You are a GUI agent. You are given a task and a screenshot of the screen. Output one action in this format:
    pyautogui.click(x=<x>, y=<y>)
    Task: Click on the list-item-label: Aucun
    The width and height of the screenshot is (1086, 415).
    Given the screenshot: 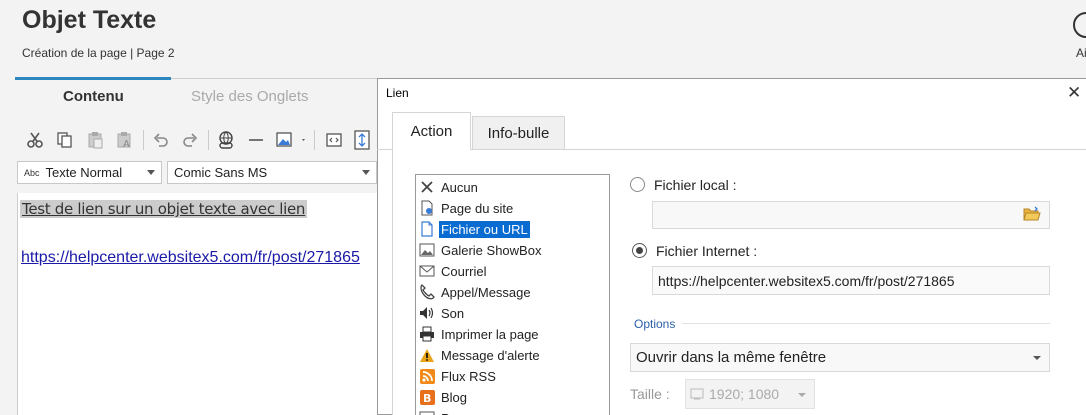 What is the action you would take?
    pyautogui.click(x=459, y=187)
    